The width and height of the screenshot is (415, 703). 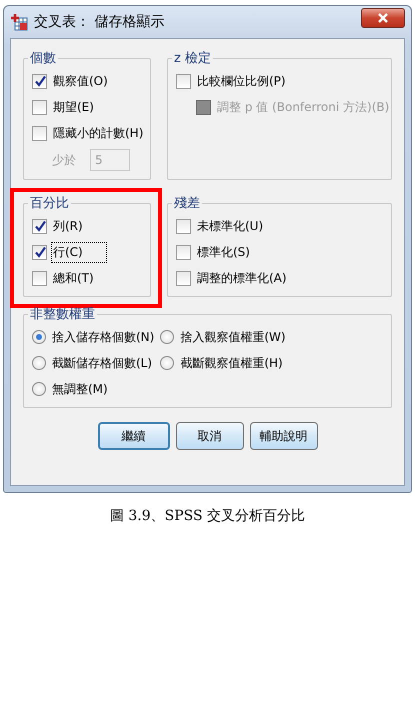 I want to click on checkbox-label: 調整 p 值 (Bonferroni 方法)(B), so click(x=303, y=107).